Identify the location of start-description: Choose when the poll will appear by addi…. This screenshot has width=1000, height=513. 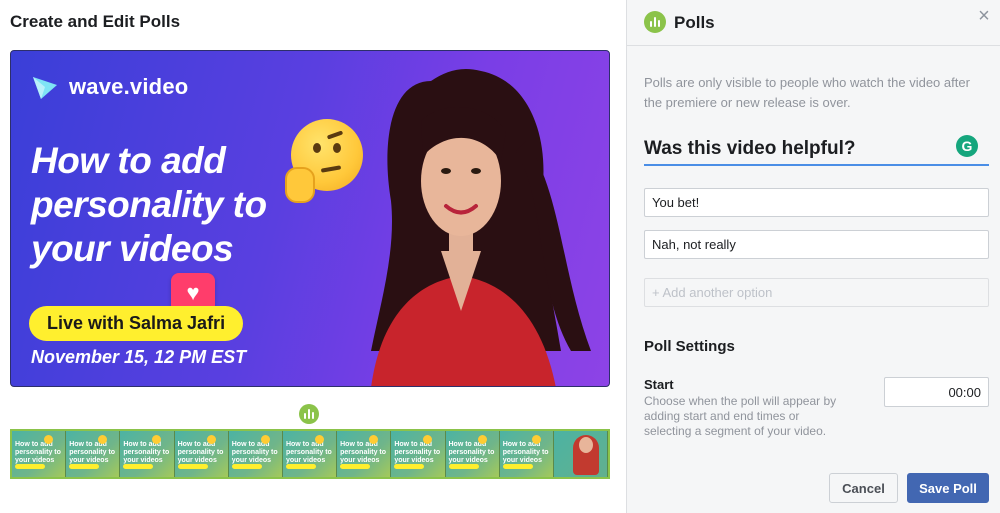
(740, 416).